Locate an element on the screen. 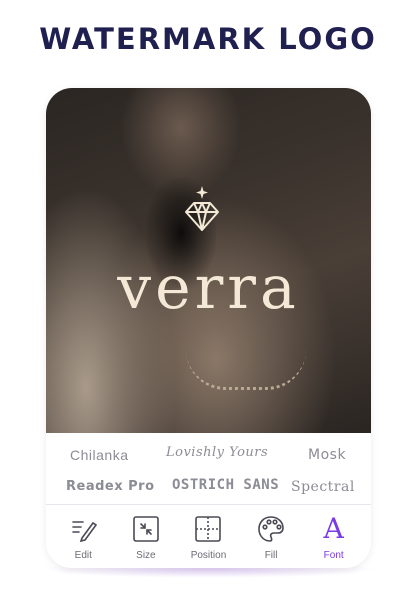 The width and height of the screenshot is (416, 592). tool-fill: Fill is located at coordinates (271, 537).